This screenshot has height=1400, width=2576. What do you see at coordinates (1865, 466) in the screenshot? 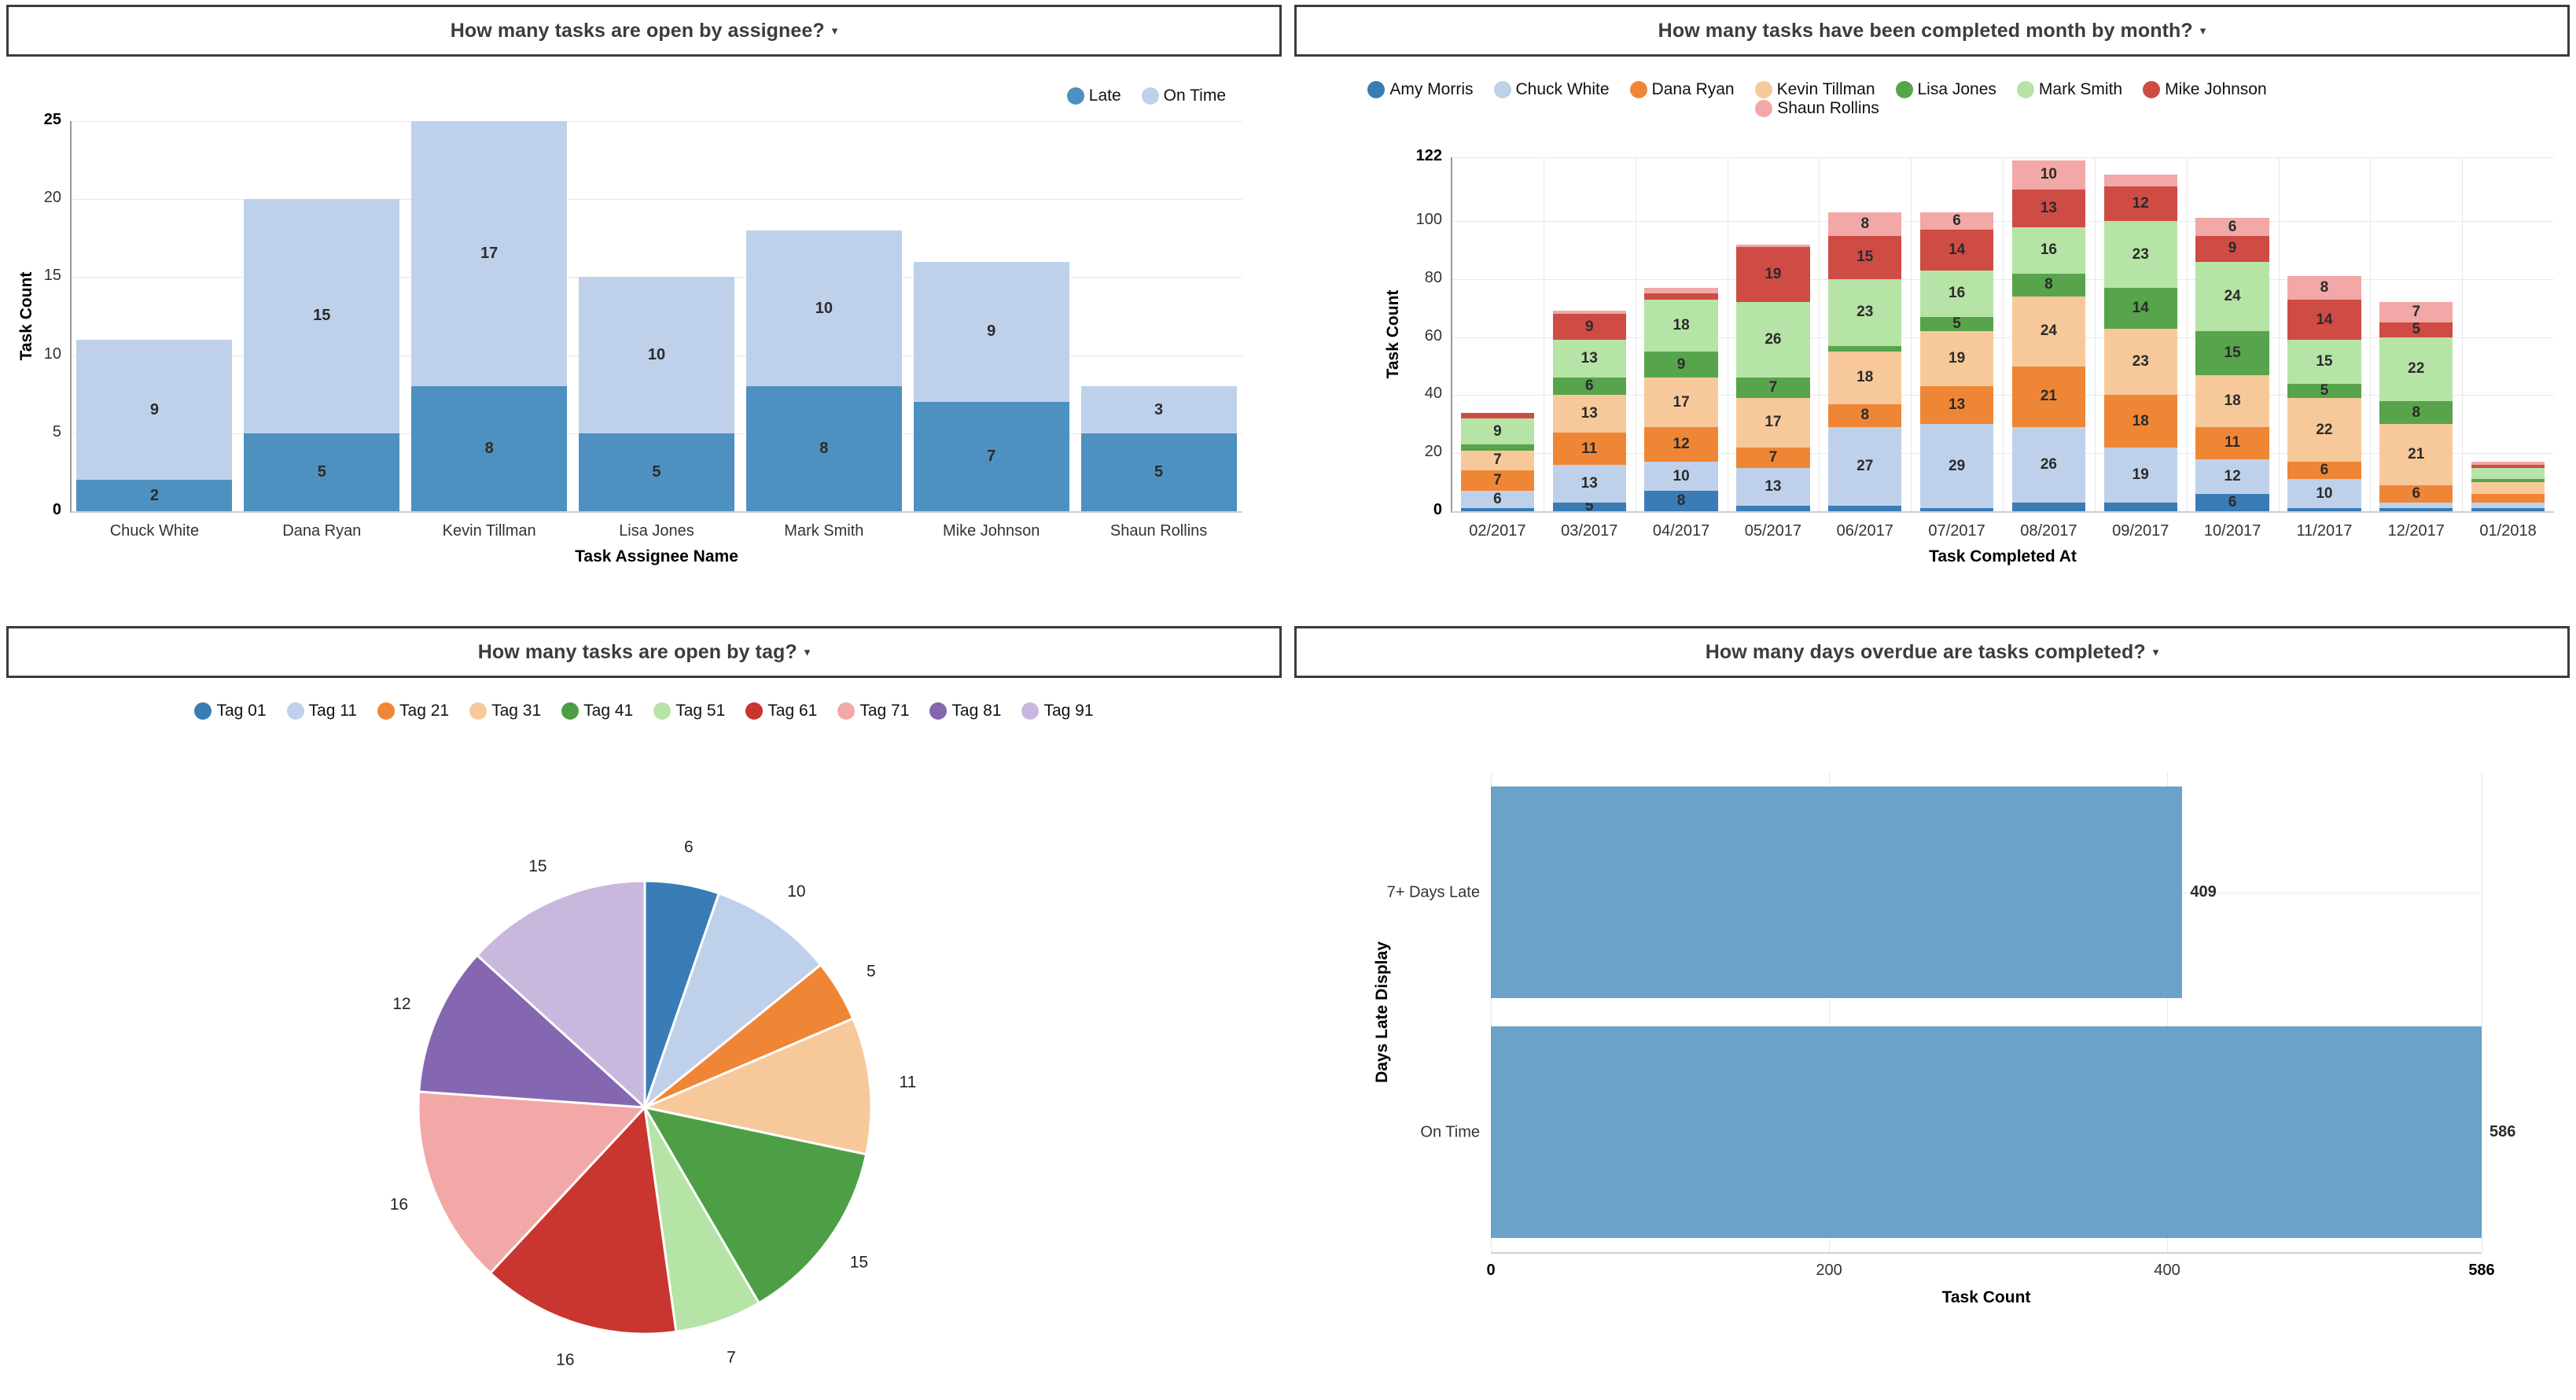
I see `bar-segment: 27` at bounding box center [1865, 466].